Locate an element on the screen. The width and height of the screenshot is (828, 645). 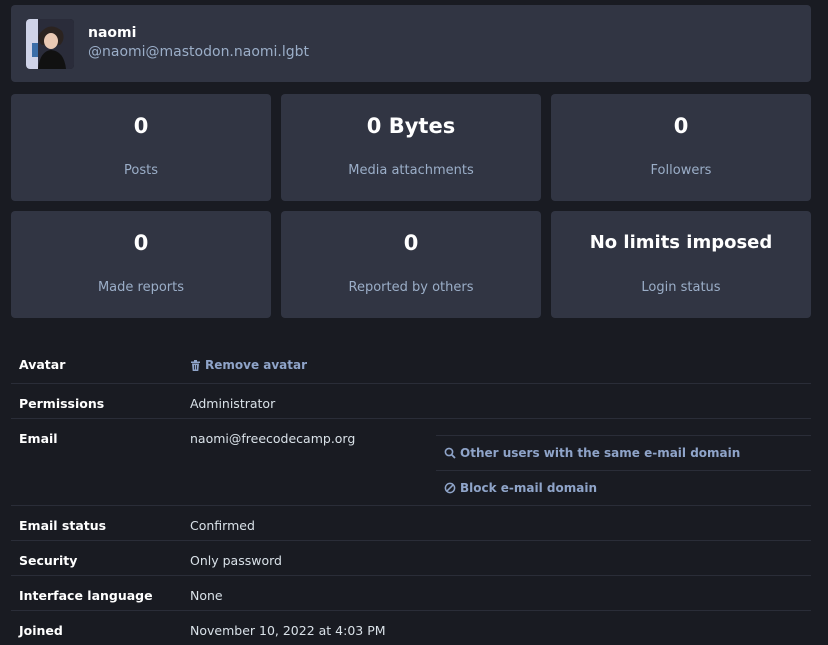
email-domain-action: Other users with the same e-mail domain is located at coordinates (623, 452).